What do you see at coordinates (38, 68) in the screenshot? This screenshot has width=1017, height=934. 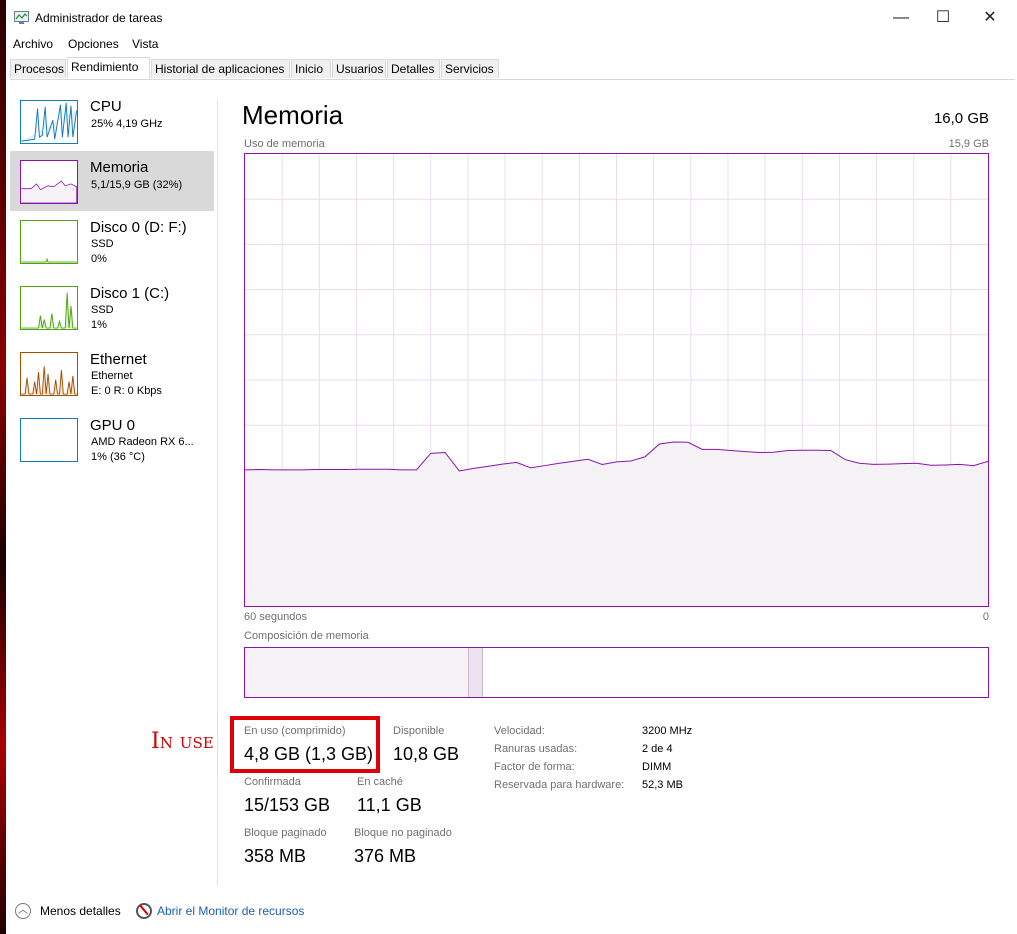 I see `tab-procesos: Procesos` at bounding box center [38, 68].